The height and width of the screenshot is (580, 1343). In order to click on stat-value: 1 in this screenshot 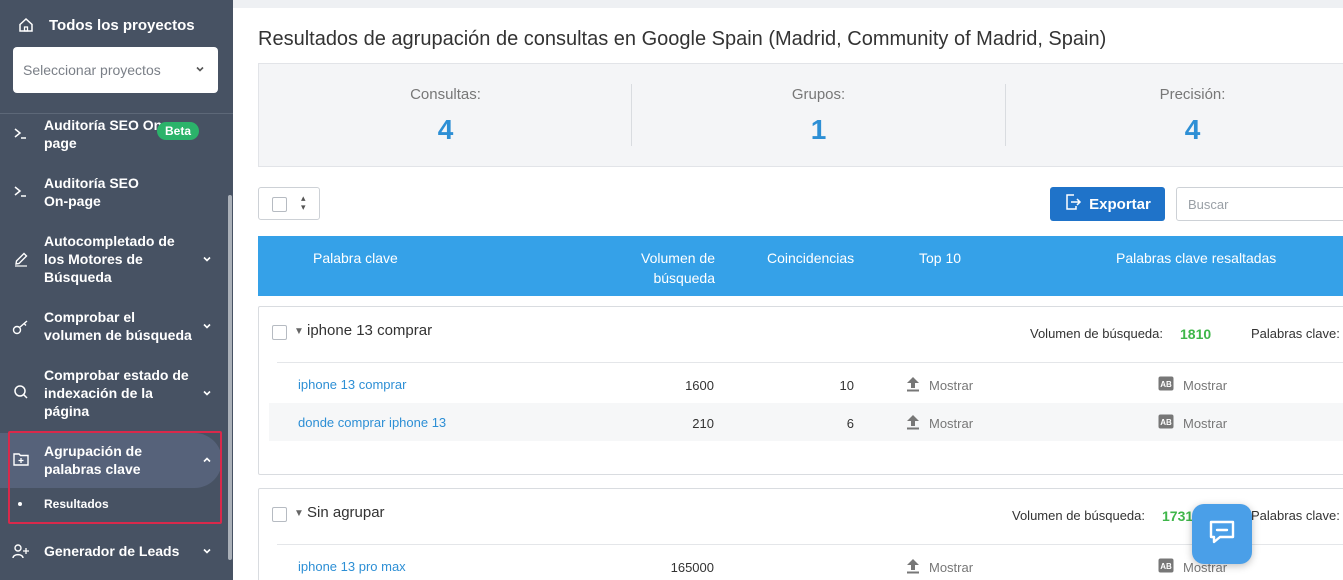, I will do `click(818, 129)`.